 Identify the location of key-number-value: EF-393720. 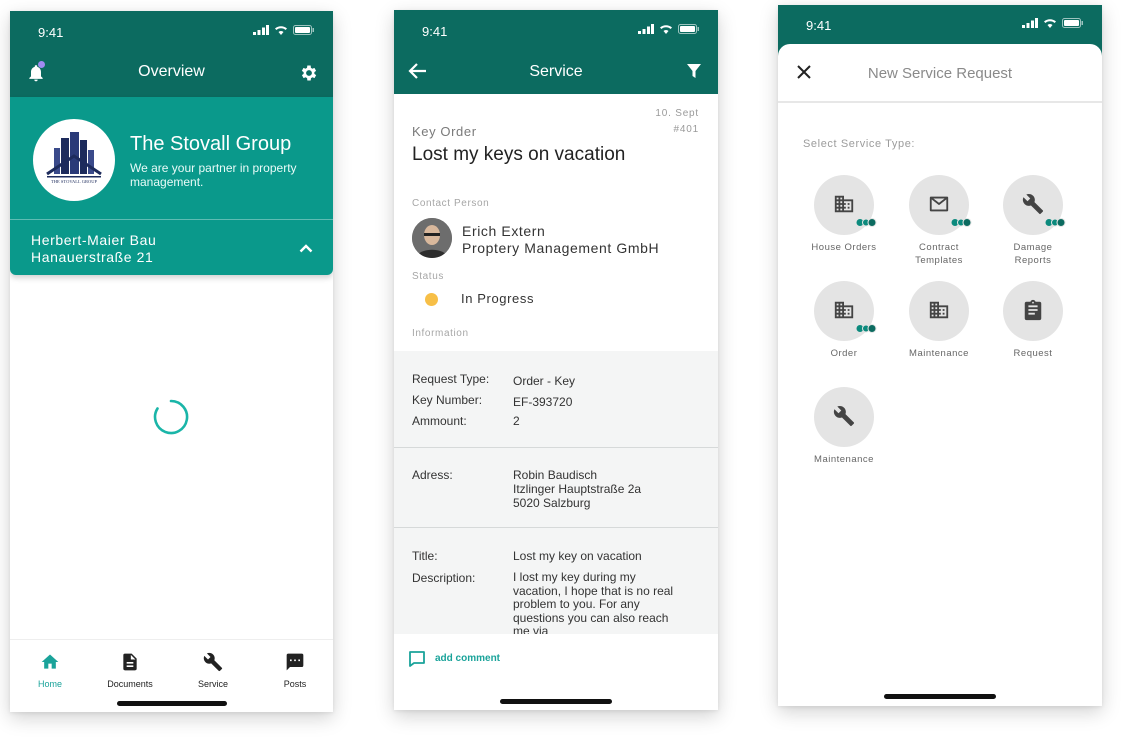
(543, 402).